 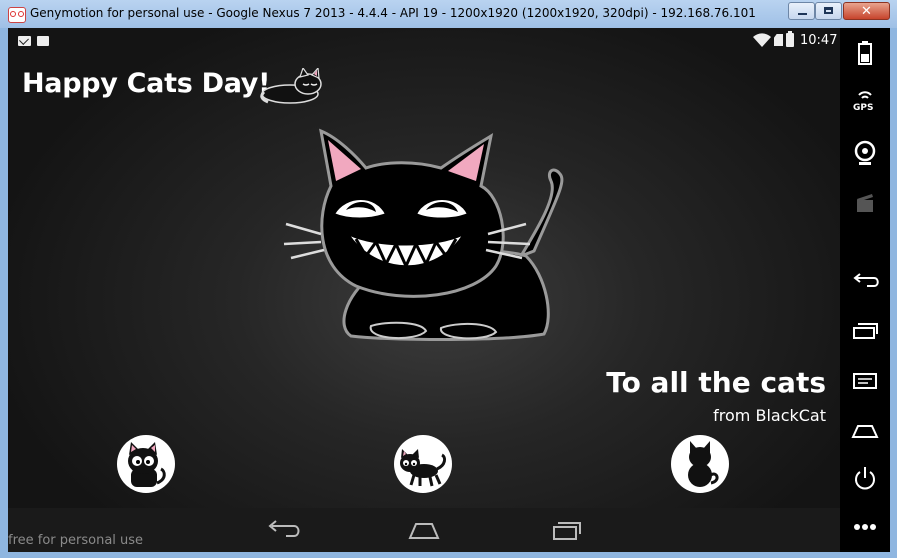 I want to click on from-text: from BlackCat, so click(x=769, y=415).